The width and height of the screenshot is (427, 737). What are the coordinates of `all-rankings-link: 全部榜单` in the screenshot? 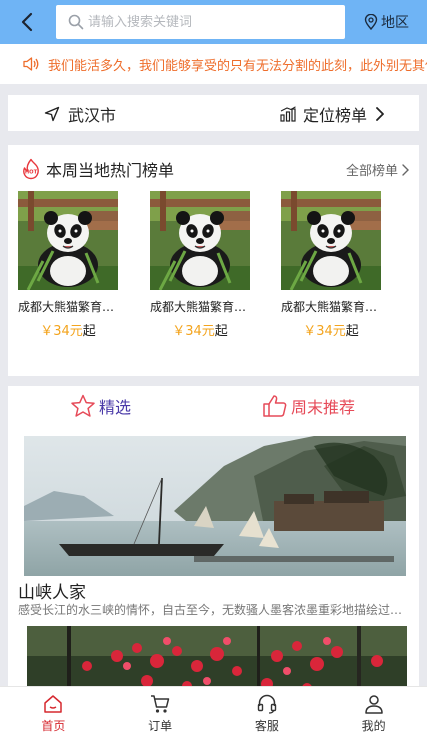 It's located at (377, 169).